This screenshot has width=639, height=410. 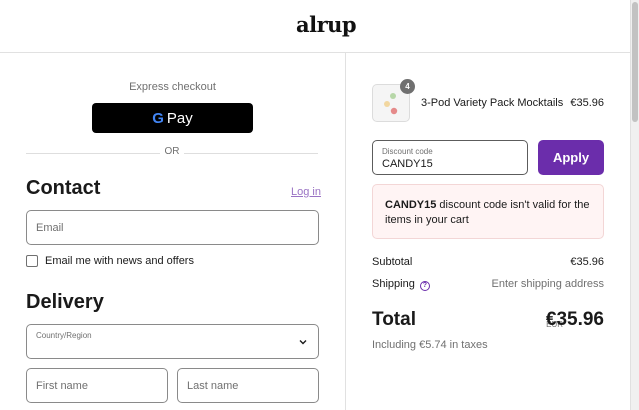 What do you see at coordinates (306, 192) in the screenshot?
I see `login-link: Log in` at bounding box center [306, 192].